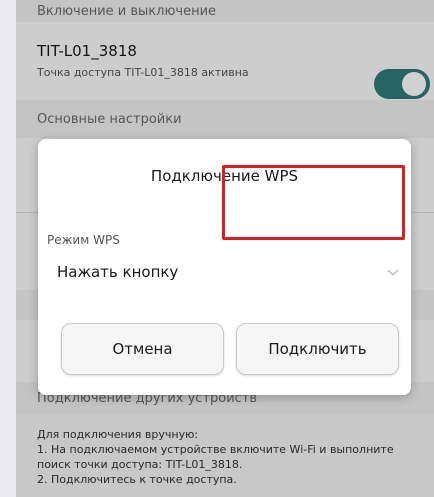 This screenshot has height=497, width=434. What do you see at coordinates (226, 272) in the screenshot?
I see `wps-mode-select: Нажать кнопку` at bounding box center [226, 272].